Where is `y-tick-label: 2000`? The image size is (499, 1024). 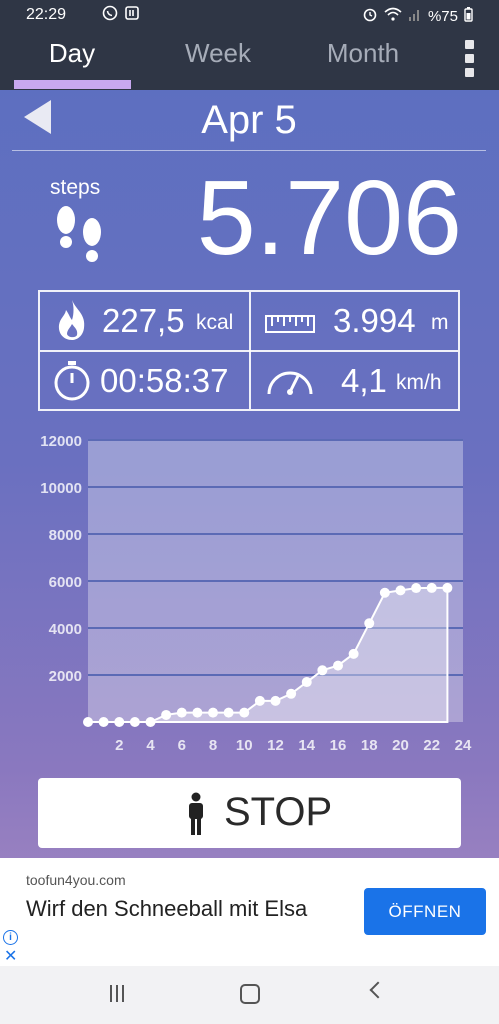 y-tick-label: 2000 is located at coordinates (65, 676).